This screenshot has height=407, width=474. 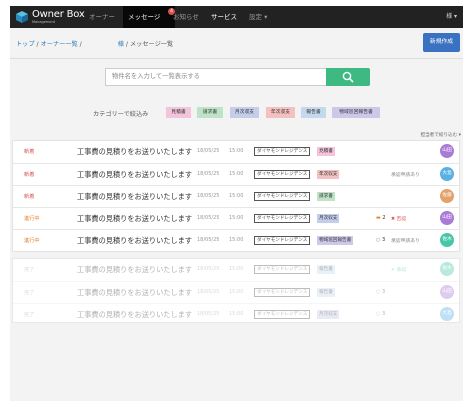 I want to click on category-badge: 物域巡回報告書, so click(x=335, y=240).